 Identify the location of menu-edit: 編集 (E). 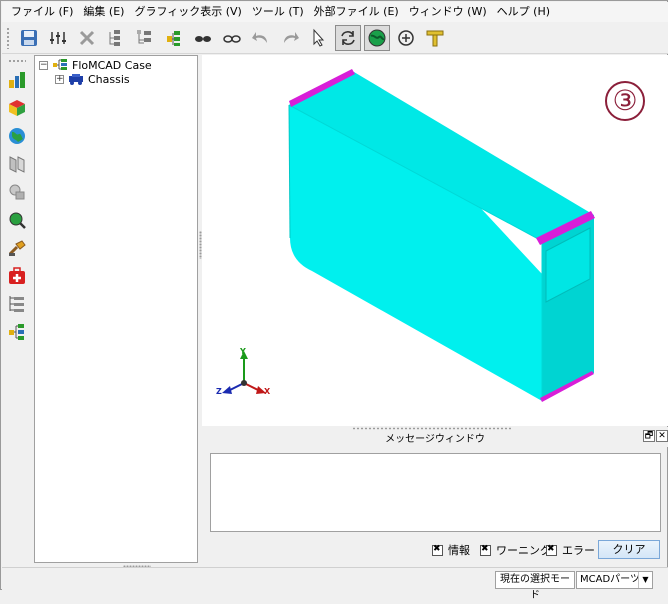
(103, 12).